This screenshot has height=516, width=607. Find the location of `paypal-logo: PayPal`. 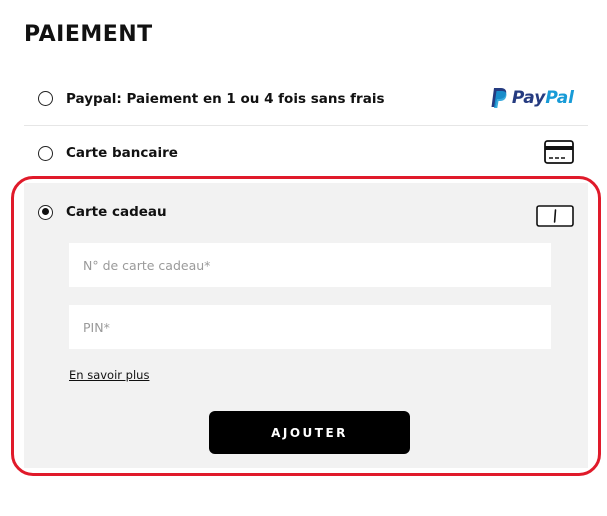

paypal-logo: PayPal is located at coordinates (532, 98).